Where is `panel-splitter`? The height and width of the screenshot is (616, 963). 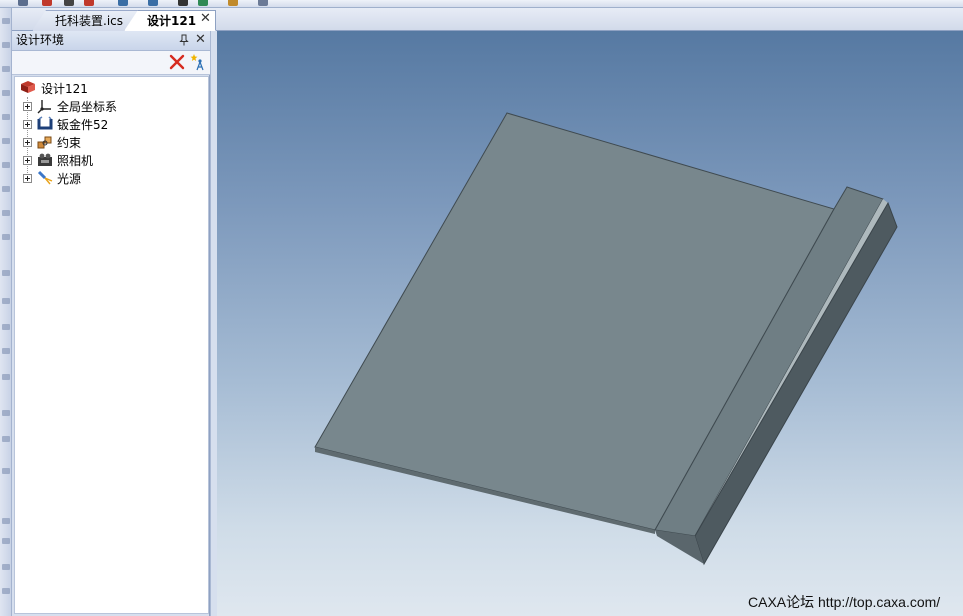 panel-splitter is located at coordinates (213, 323).